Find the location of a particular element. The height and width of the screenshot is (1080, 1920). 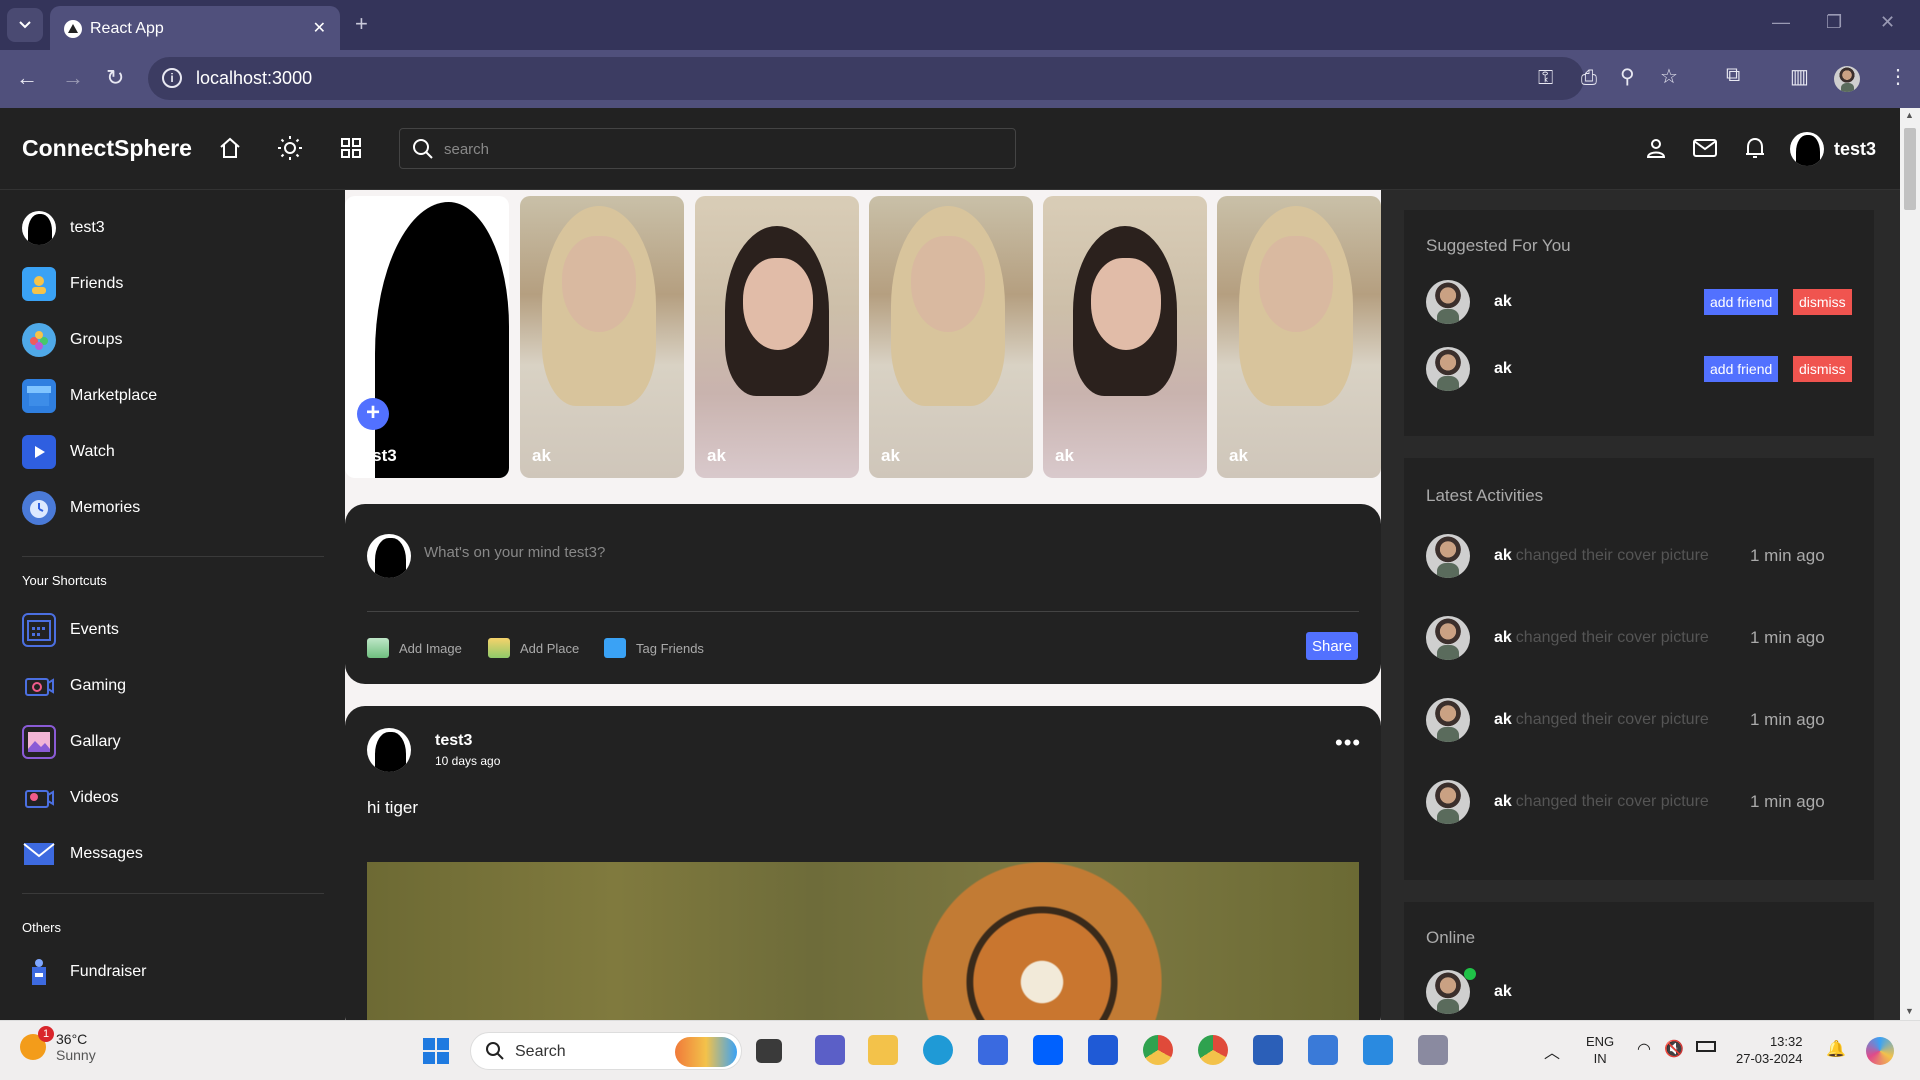

bell-icon is located at coordinates (1755, 148).